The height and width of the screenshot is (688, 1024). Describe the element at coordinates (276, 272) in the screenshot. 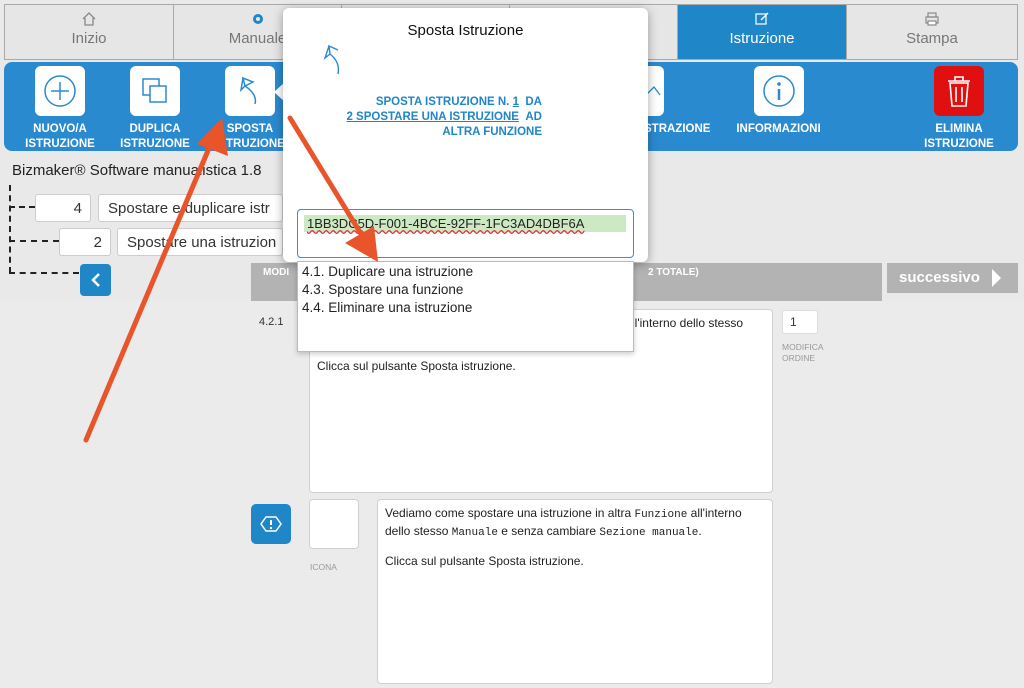

I see `strip-label: MODI` at that location.